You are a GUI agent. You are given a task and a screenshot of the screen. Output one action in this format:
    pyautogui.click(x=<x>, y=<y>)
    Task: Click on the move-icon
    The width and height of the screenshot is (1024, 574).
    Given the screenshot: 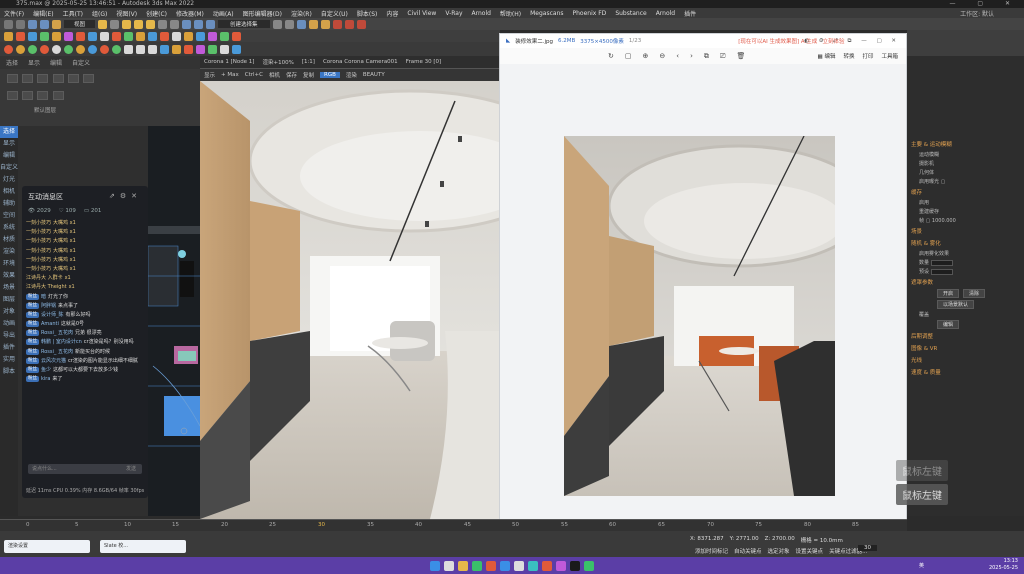 What is the action you would take?
    pyautogui.click(x=127, y=24)
    